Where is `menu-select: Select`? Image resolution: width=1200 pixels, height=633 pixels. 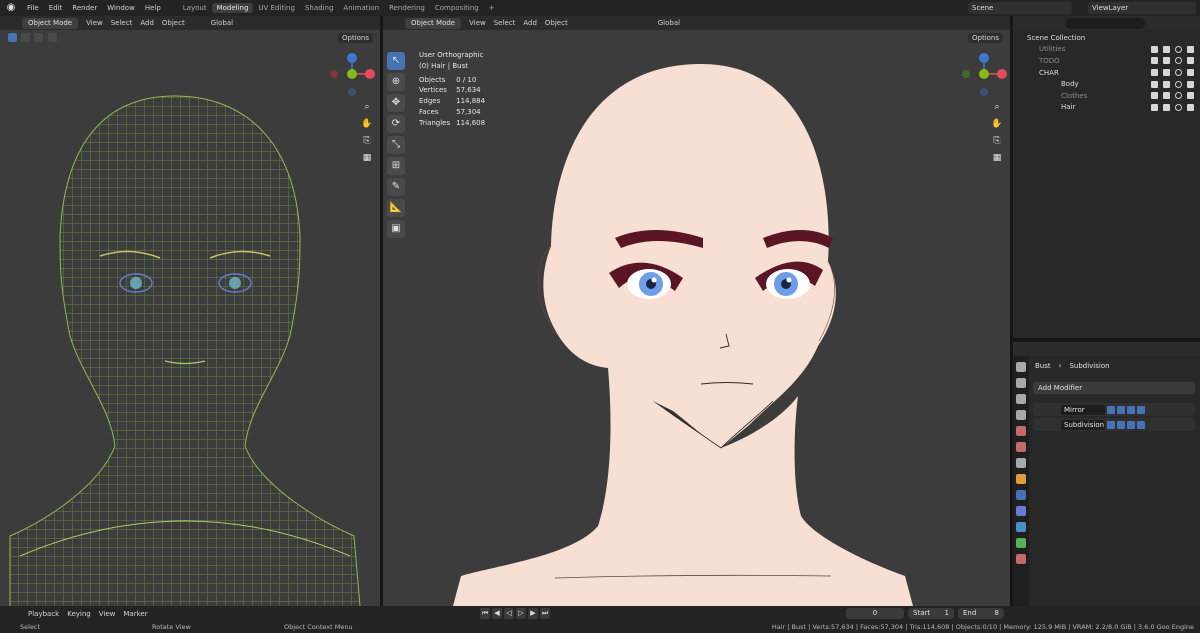 menu-select: Select is located at coordinates (505, 23).